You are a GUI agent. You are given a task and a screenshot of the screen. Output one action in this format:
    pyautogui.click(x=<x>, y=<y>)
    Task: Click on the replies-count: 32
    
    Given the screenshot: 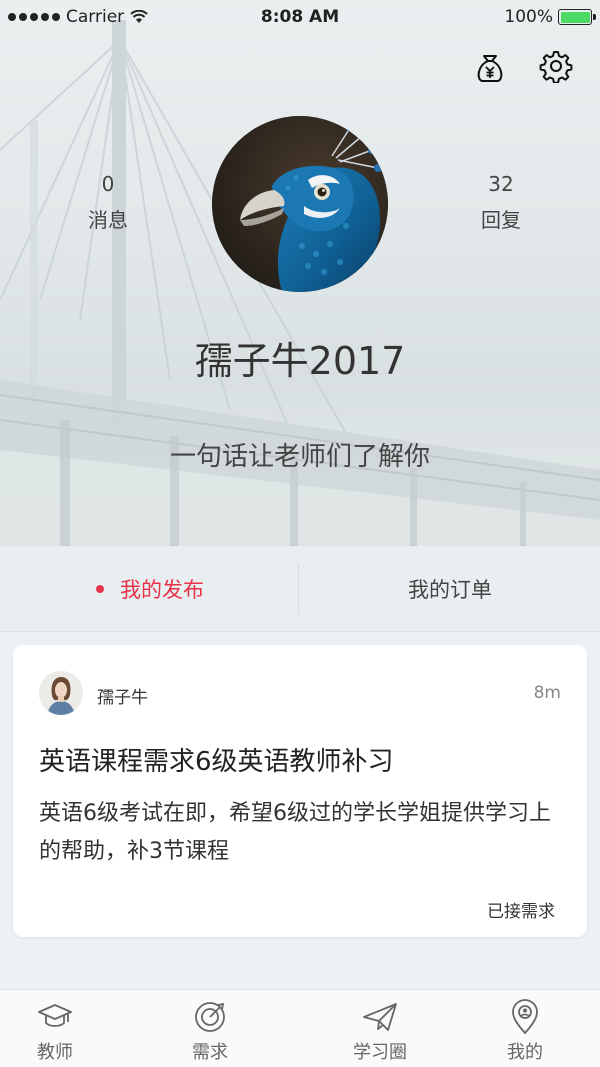 What is the action you would take?
    pyautogui.click(x=501, y=184)
    